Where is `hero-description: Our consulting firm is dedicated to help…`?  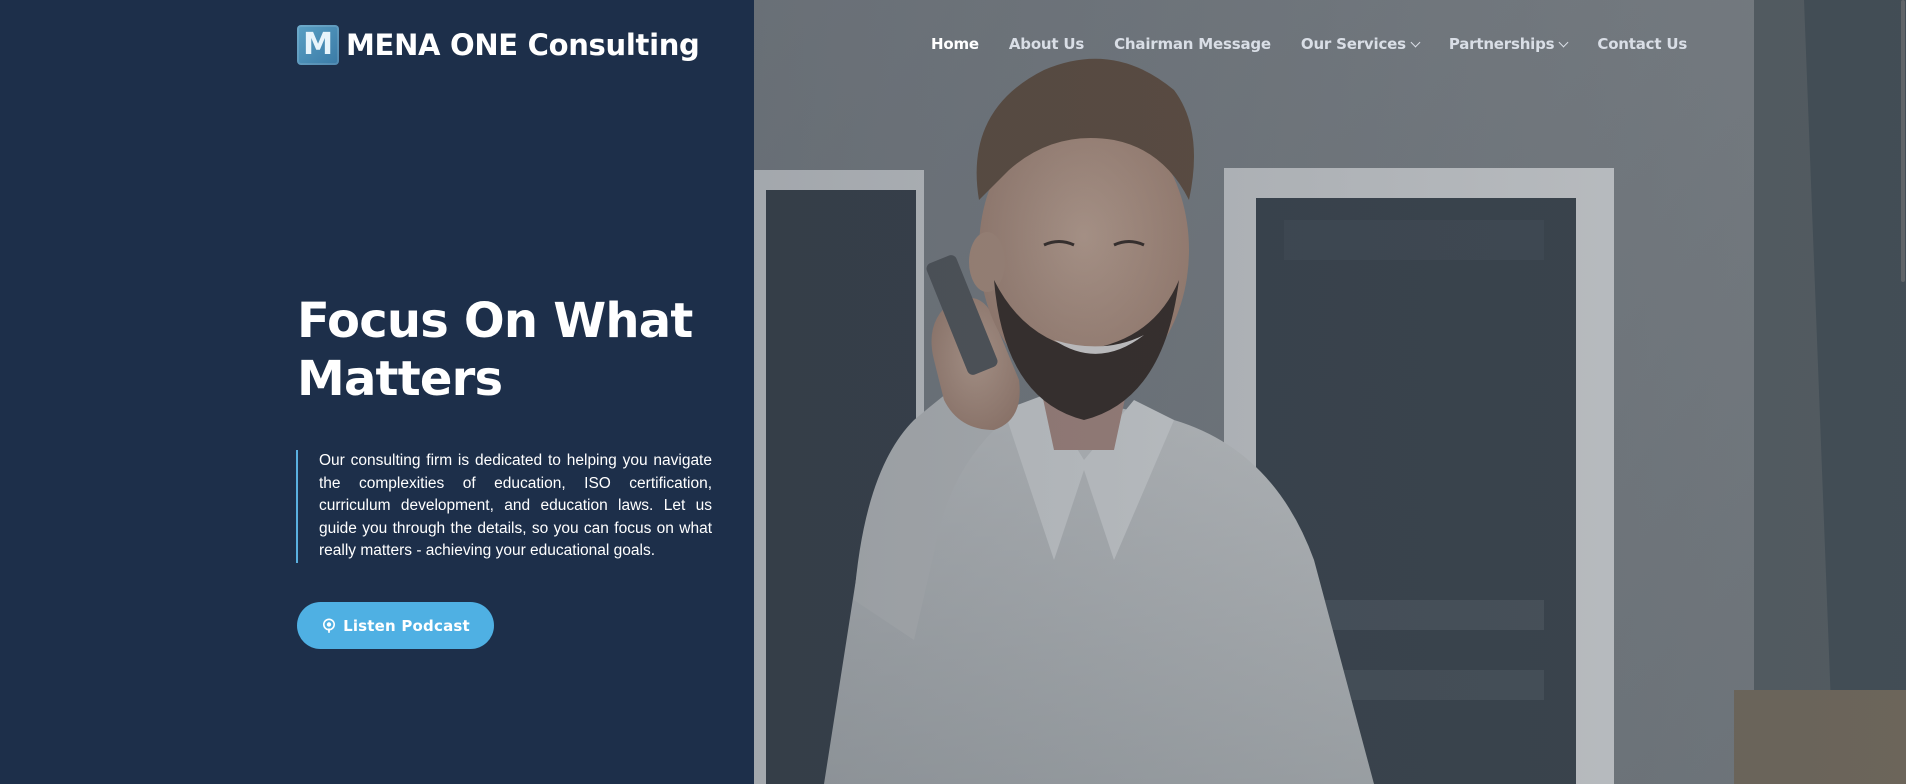 hero-description: Our consulting firm is dedicated to help… is located at coordinates (504, 506).